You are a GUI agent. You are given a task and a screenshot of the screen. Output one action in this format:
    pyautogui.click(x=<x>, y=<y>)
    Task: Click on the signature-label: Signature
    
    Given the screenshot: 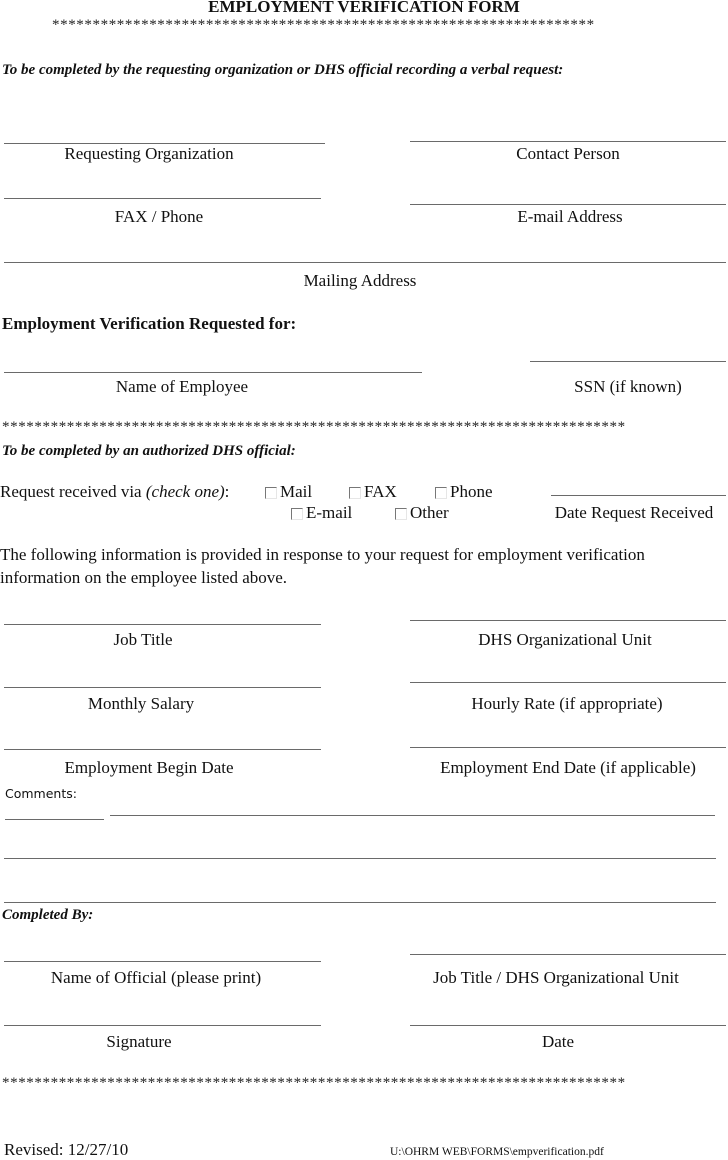 What is the action you would take?
    pyautogui.click(x=139, y=1041)
    